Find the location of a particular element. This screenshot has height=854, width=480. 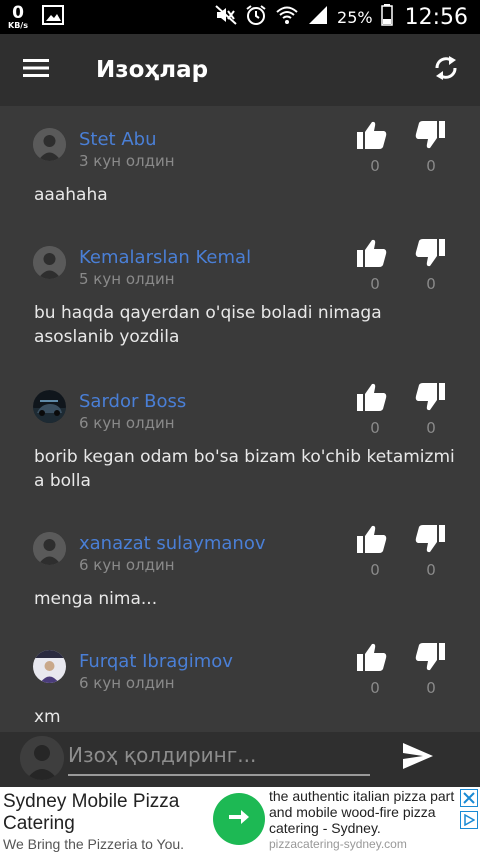

comment-author: Stet Abu is located at coordinates (117, 139).